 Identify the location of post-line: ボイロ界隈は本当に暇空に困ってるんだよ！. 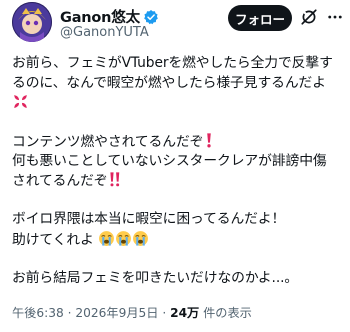
(149, 219).